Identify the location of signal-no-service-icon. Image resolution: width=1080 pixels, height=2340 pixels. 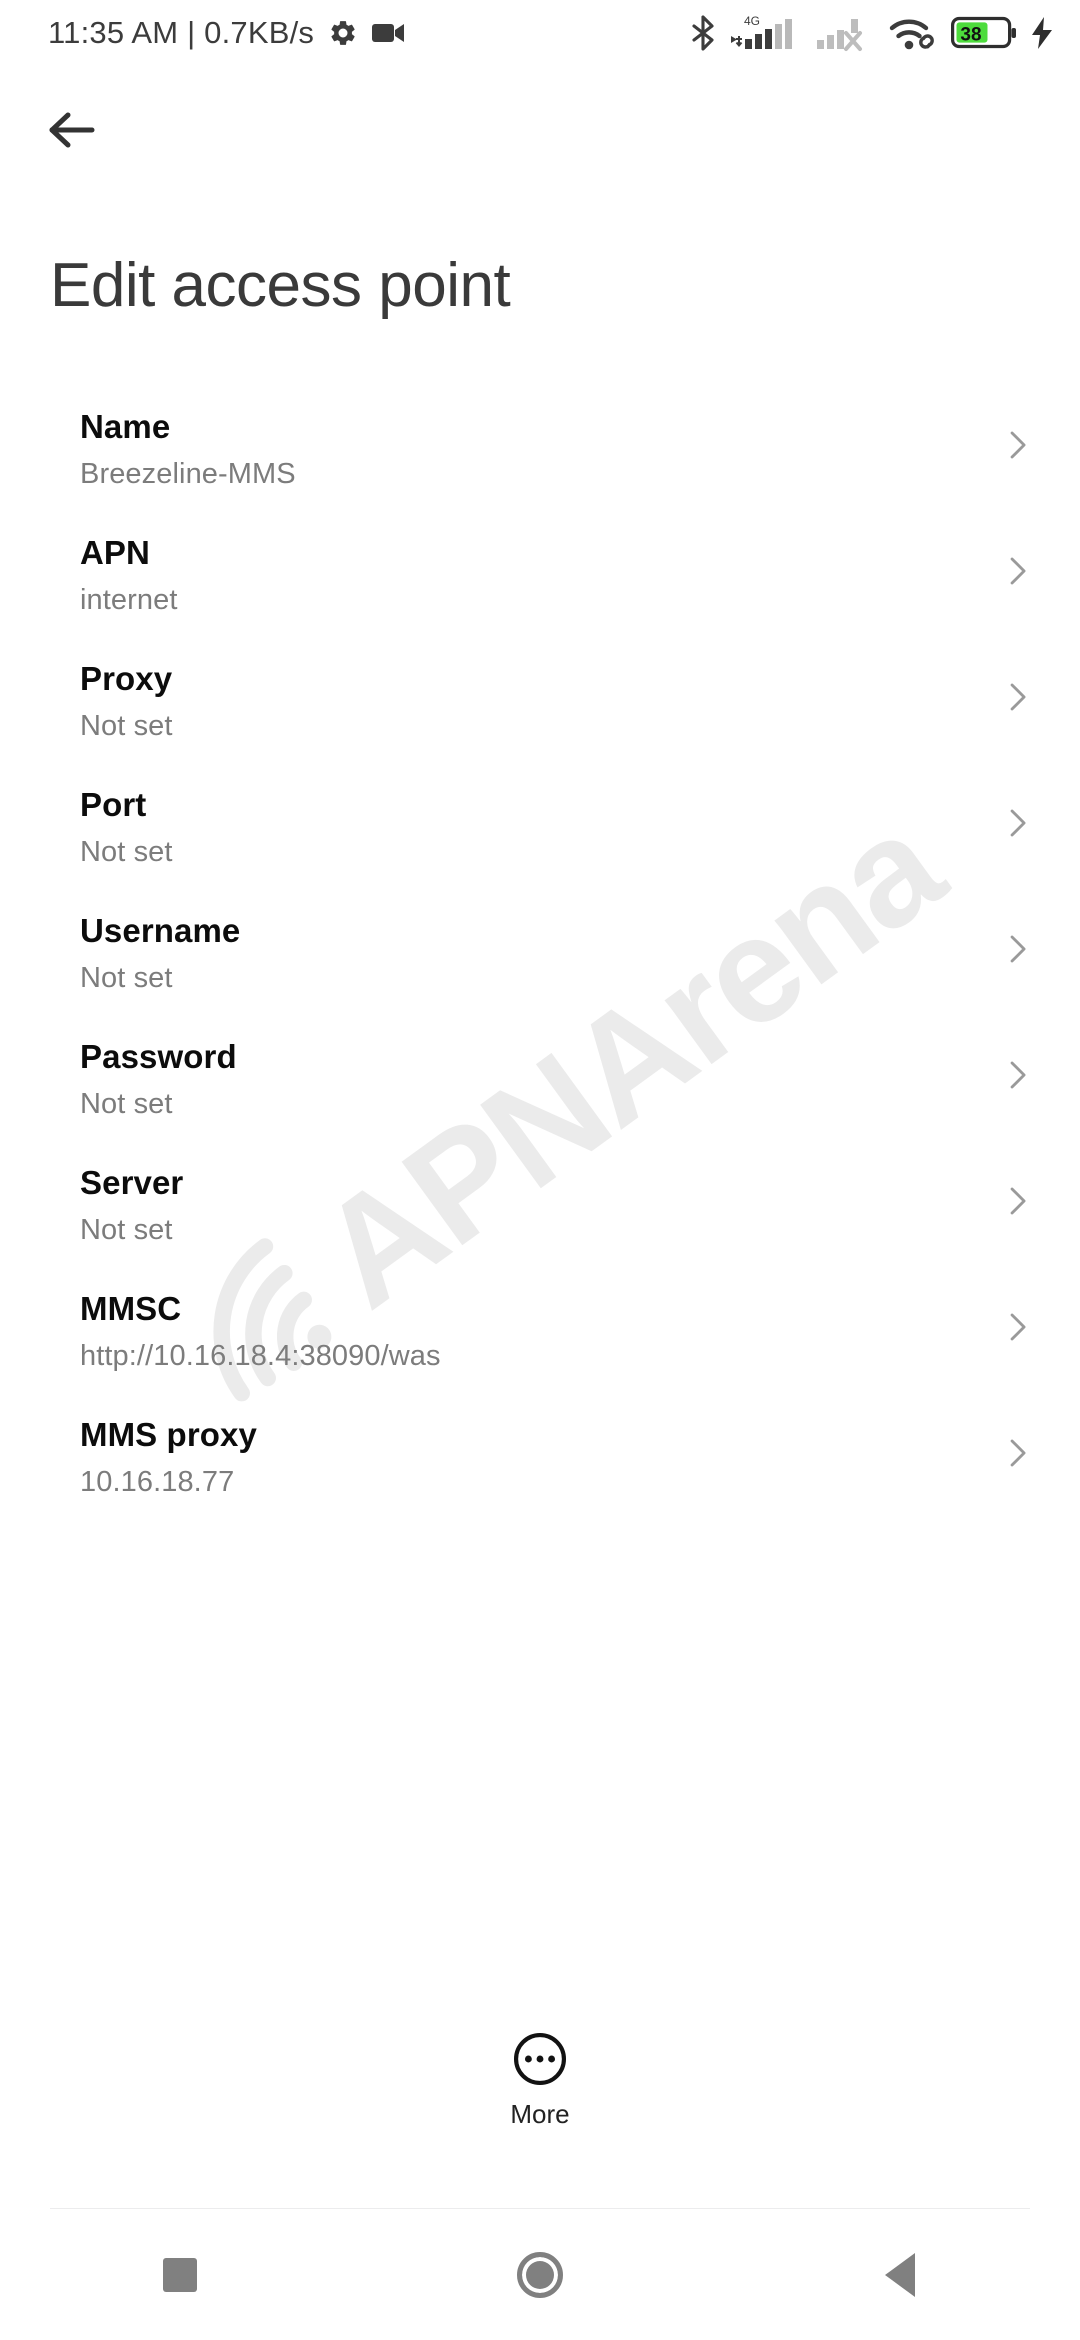
(845, 33).